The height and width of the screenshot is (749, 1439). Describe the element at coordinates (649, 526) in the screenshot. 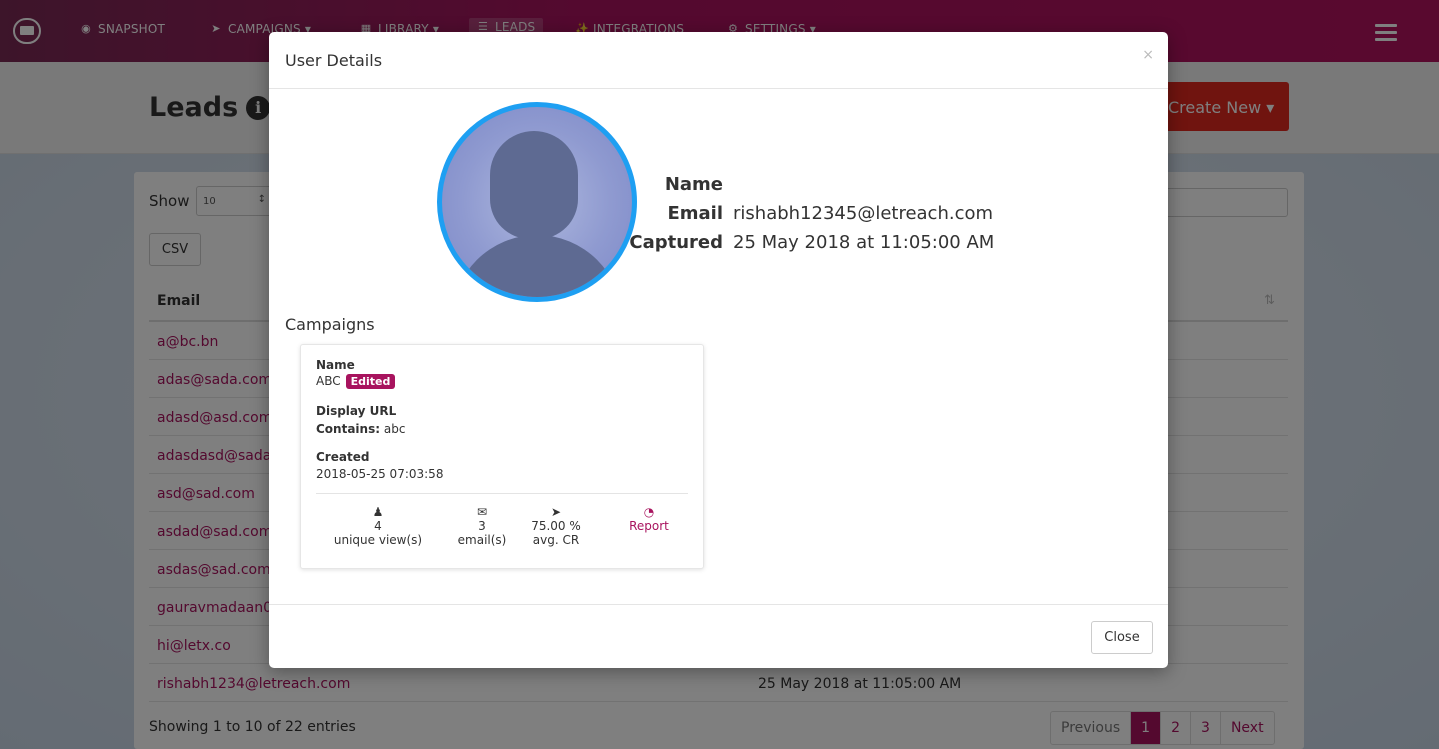

I see `report-label: Report` at that location.